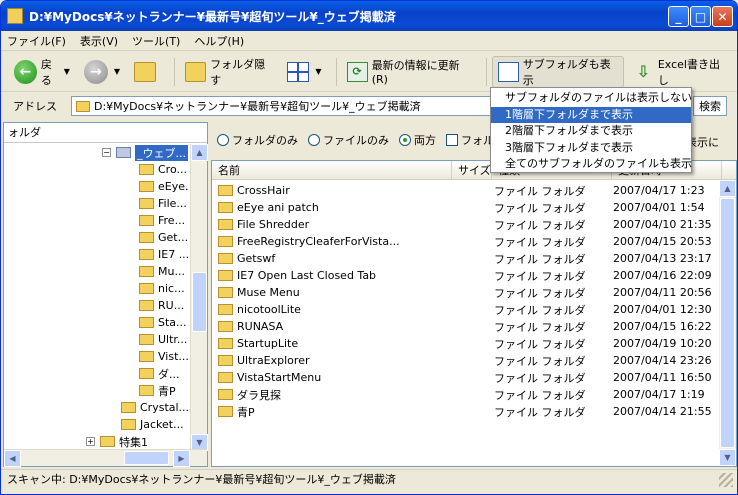  What do you see at coordinates (472, 326) in the screenshot?
I see `table-row: RUNASA ファイル フォルダ 2007/04/15 16:22` at bounding box center [472, 326].